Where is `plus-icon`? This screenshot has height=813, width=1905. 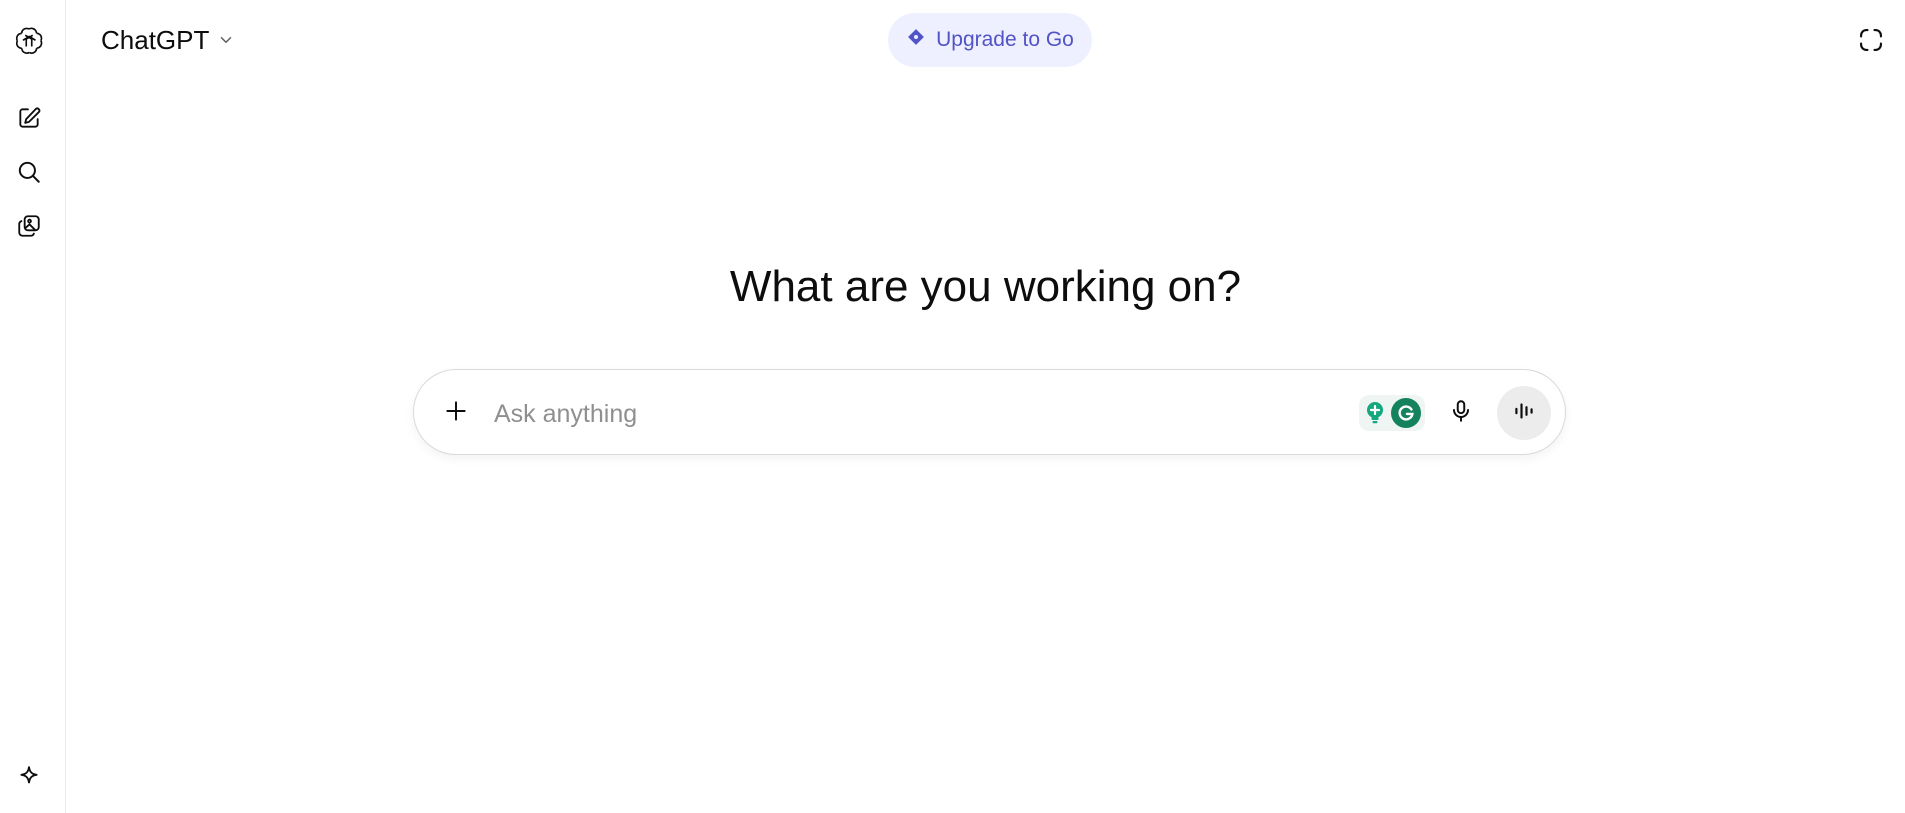
plus-icon is located at coordinates (456, 413).